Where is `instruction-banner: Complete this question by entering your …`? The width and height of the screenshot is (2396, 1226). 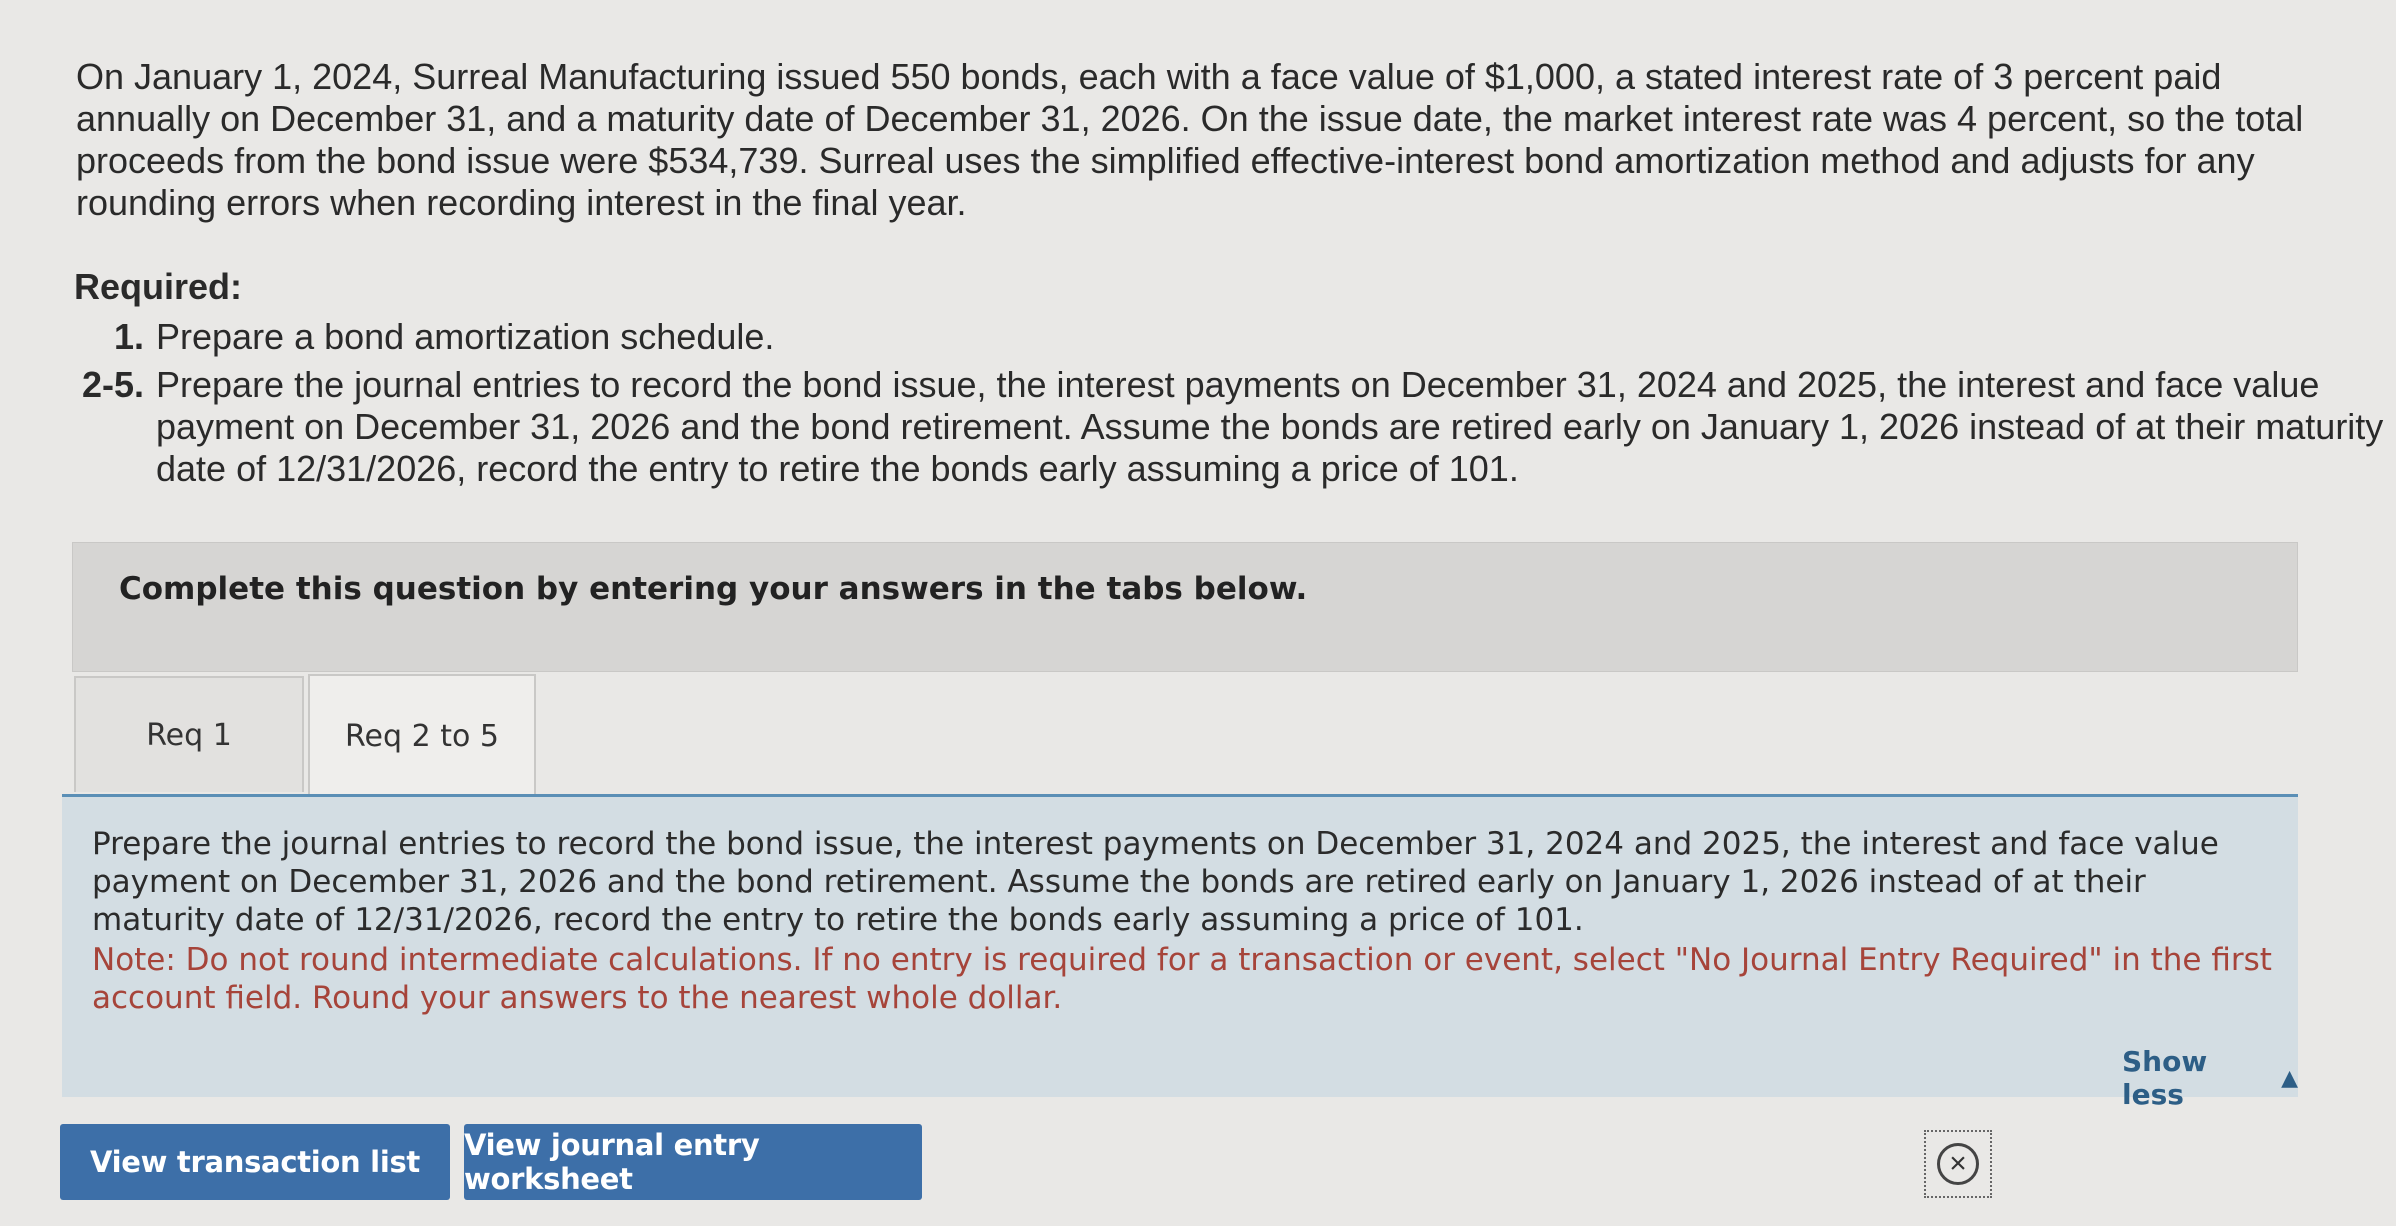 instruction-banner: Complete this question by entering your … is located at coordinates (1185, 607).